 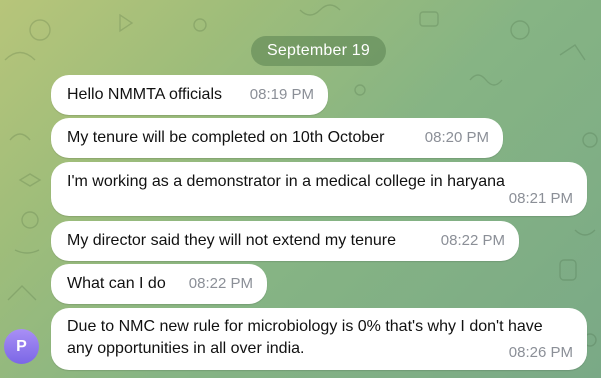 I want to click on avatar-letter: P, so click(x=21, y=346).